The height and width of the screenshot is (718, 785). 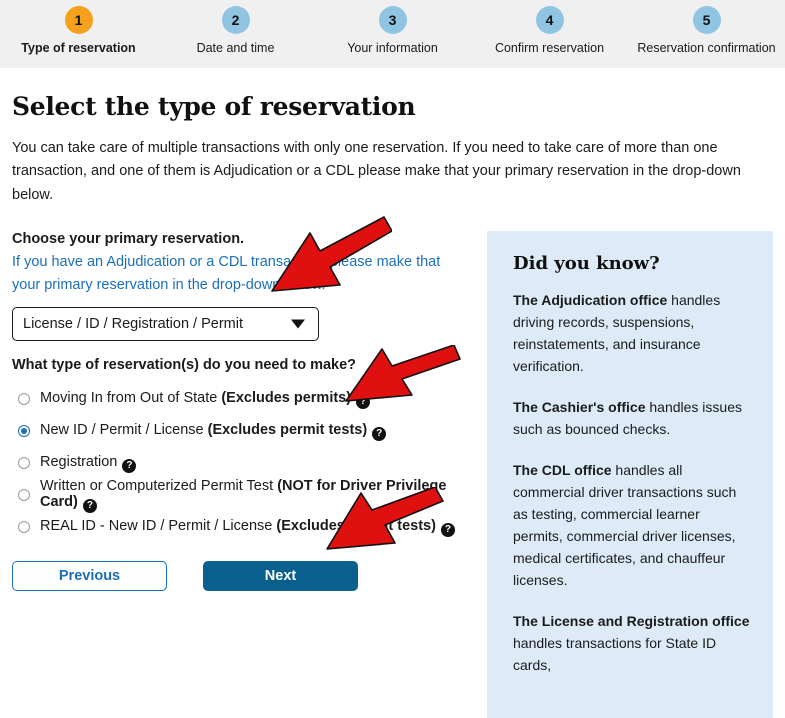 What do you see at coordinates (214, 106) in the screenshot?
I see `page-title: Select the type of reservation` at bounding box center [214, 106].